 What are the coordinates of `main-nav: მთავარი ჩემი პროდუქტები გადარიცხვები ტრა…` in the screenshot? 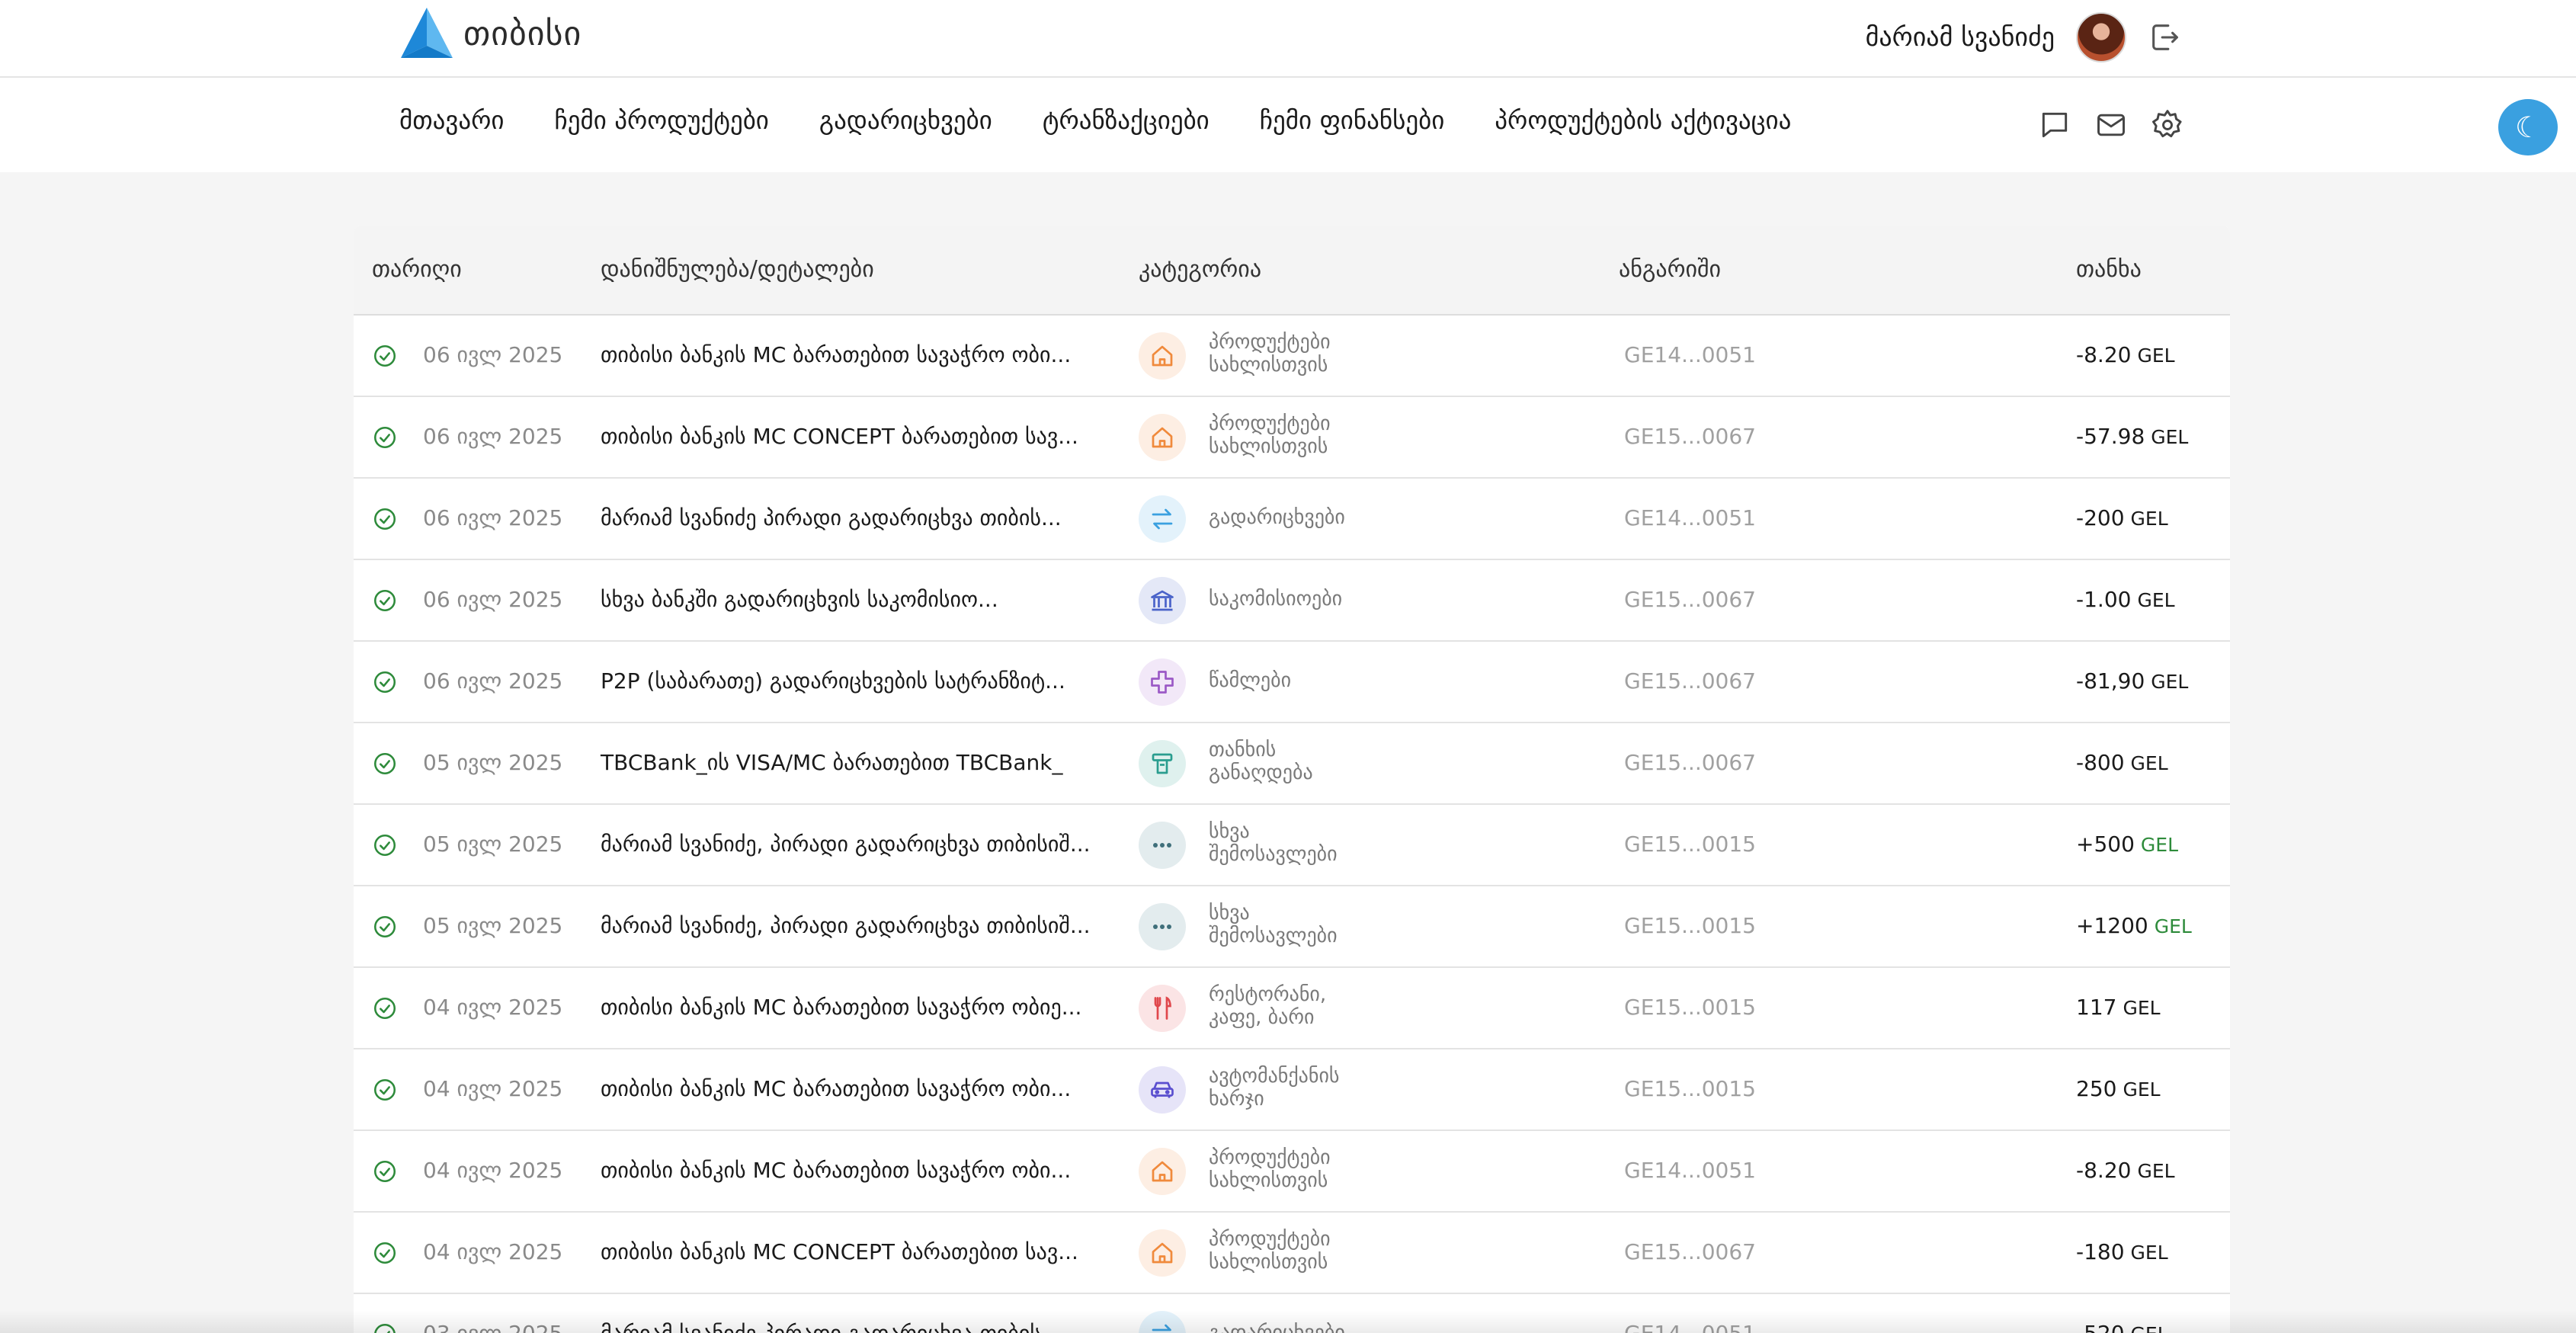 It's located at (1288, 125).